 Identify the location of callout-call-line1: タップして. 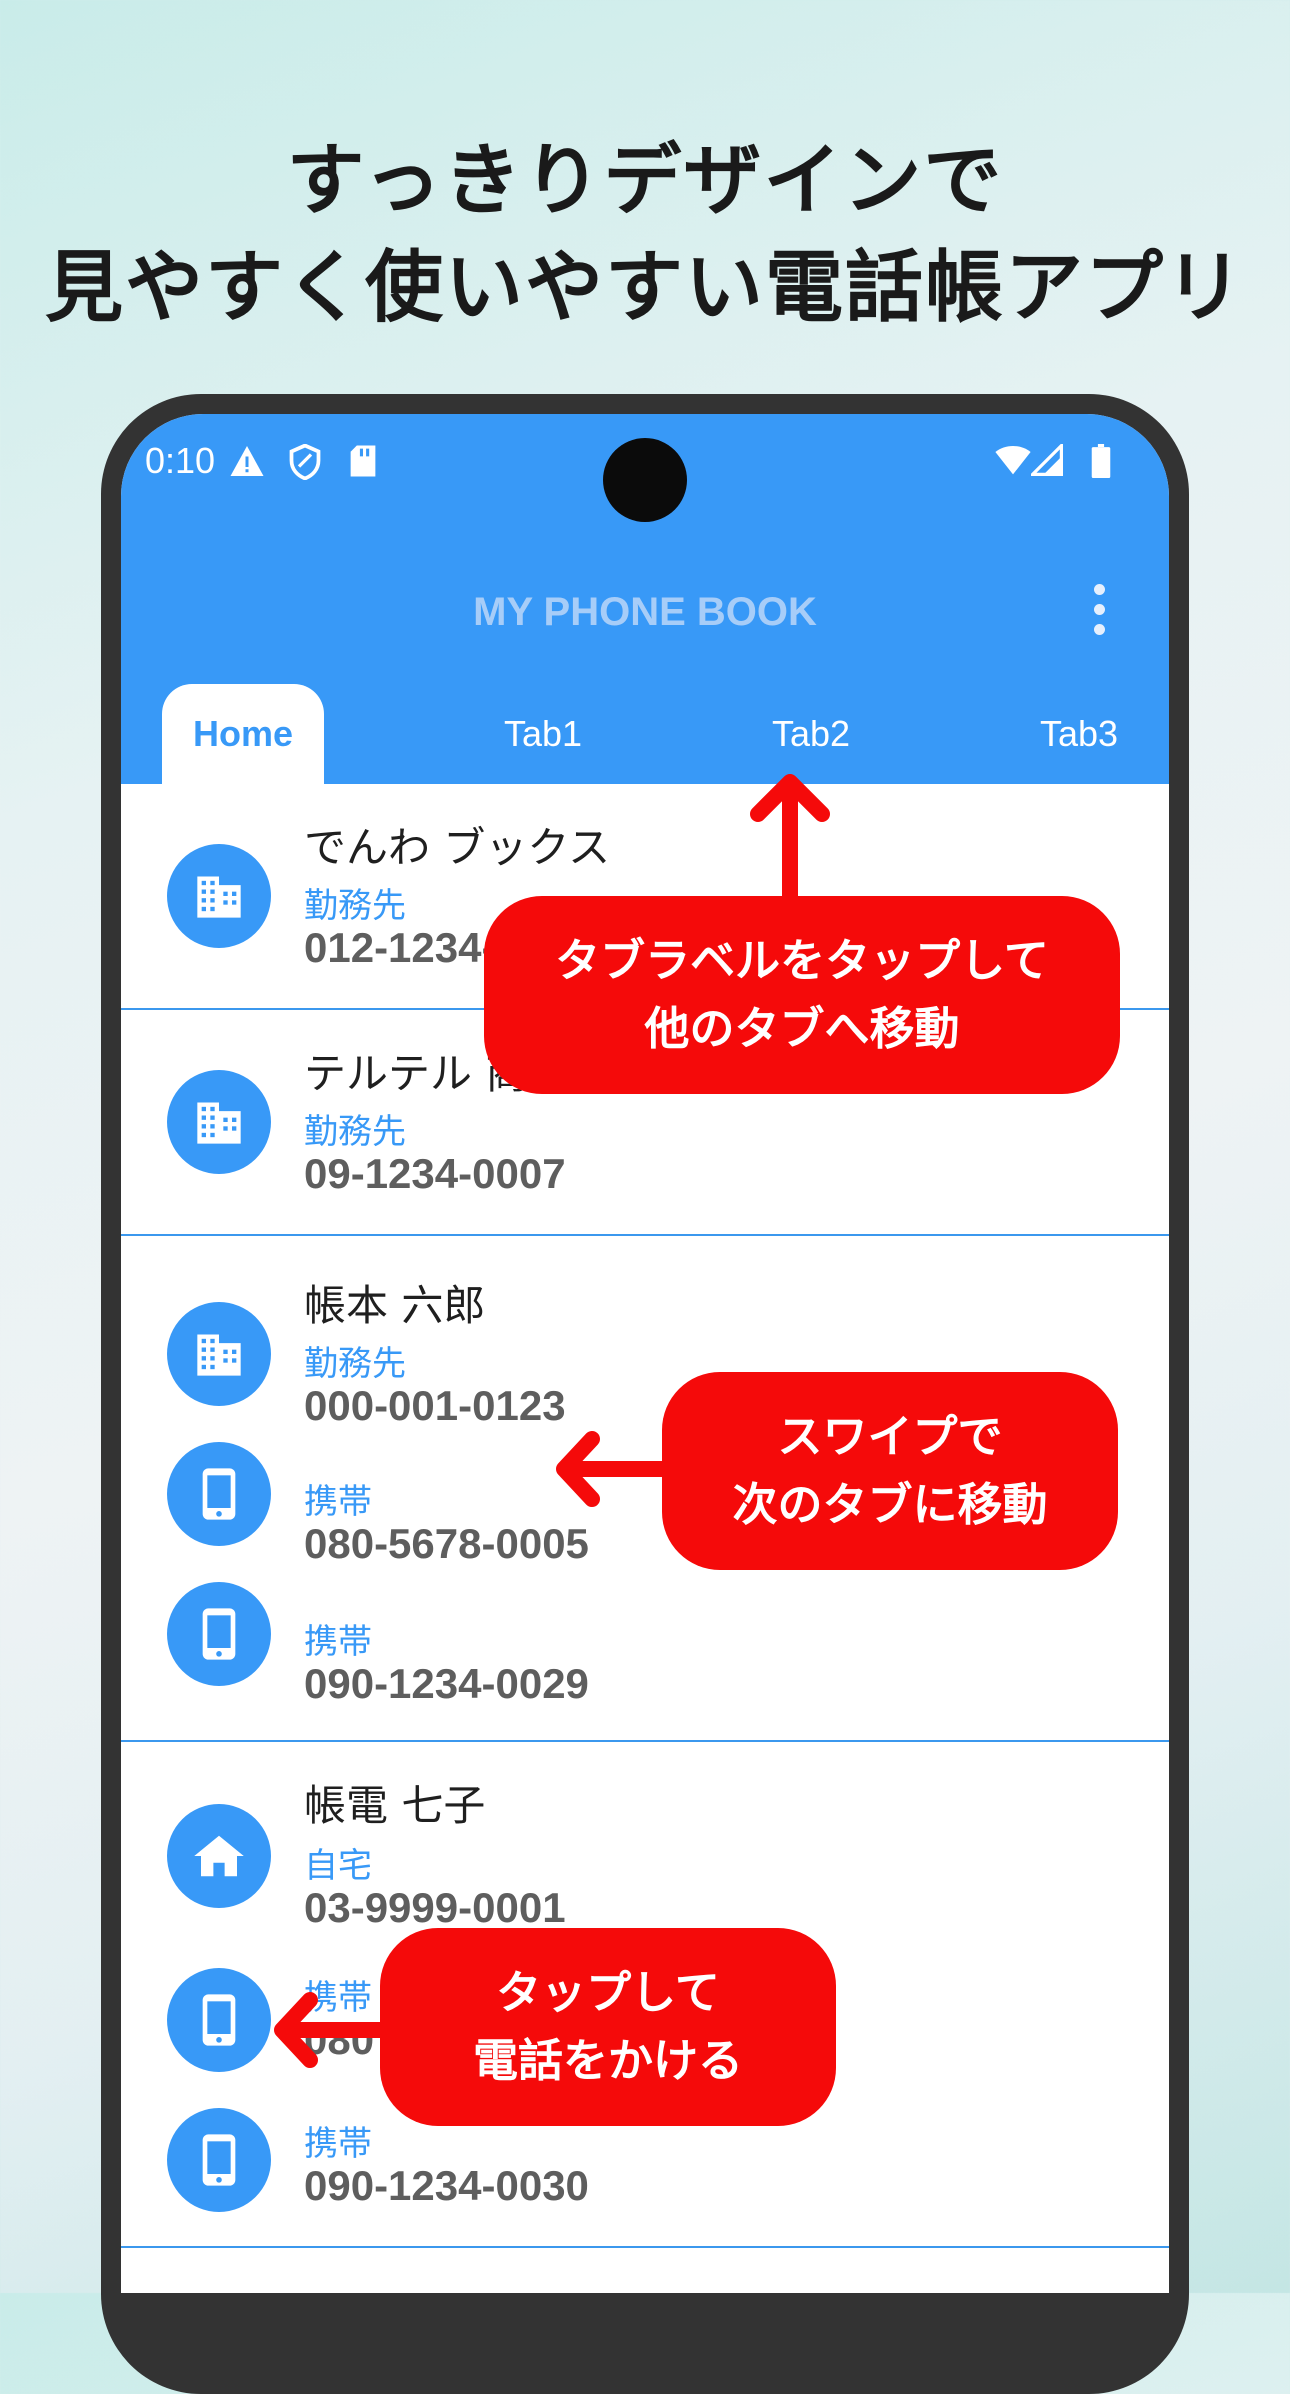
(608, 1992).